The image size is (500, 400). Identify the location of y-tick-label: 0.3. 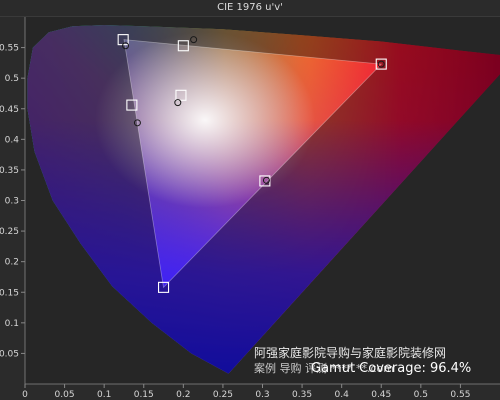
(12, 202).